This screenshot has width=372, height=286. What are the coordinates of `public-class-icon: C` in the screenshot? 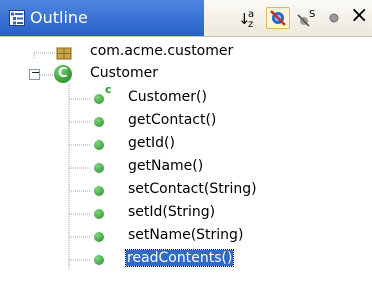 It's located at (63, 74).